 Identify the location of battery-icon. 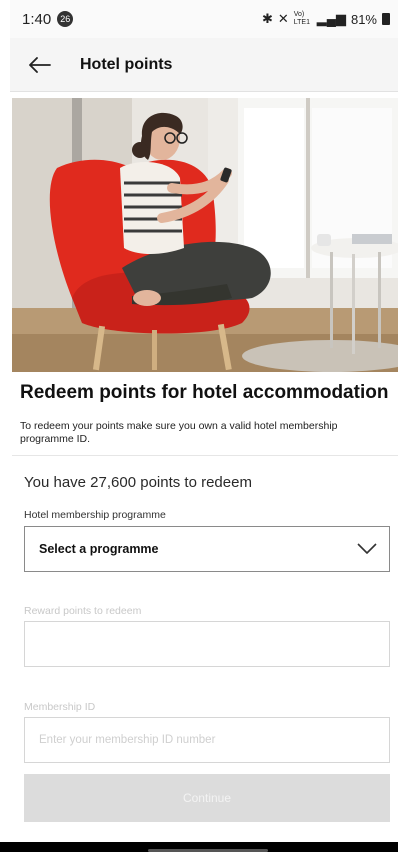
(386, 19).